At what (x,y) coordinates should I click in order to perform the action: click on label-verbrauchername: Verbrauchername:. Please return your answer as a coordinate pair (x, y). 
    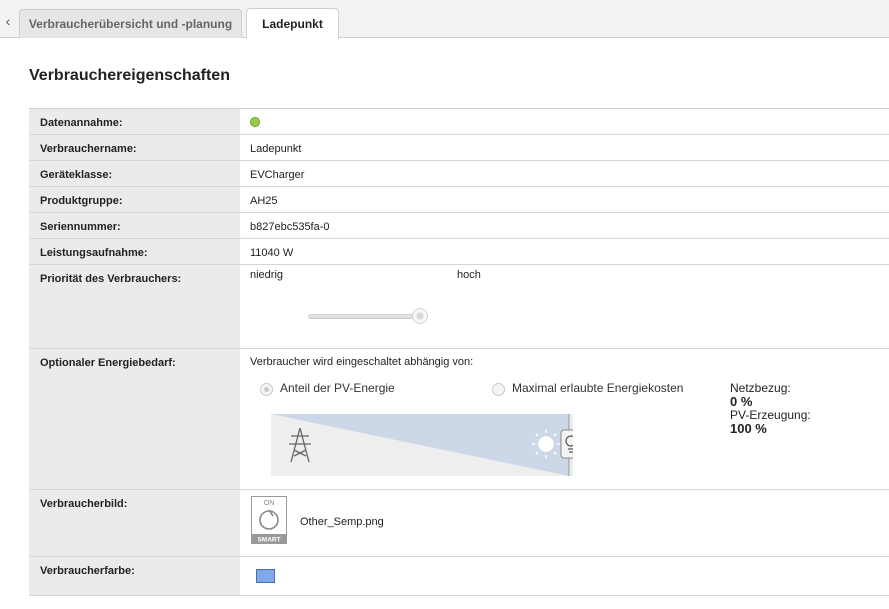
    Looking at the image, I should click on (134, 147).